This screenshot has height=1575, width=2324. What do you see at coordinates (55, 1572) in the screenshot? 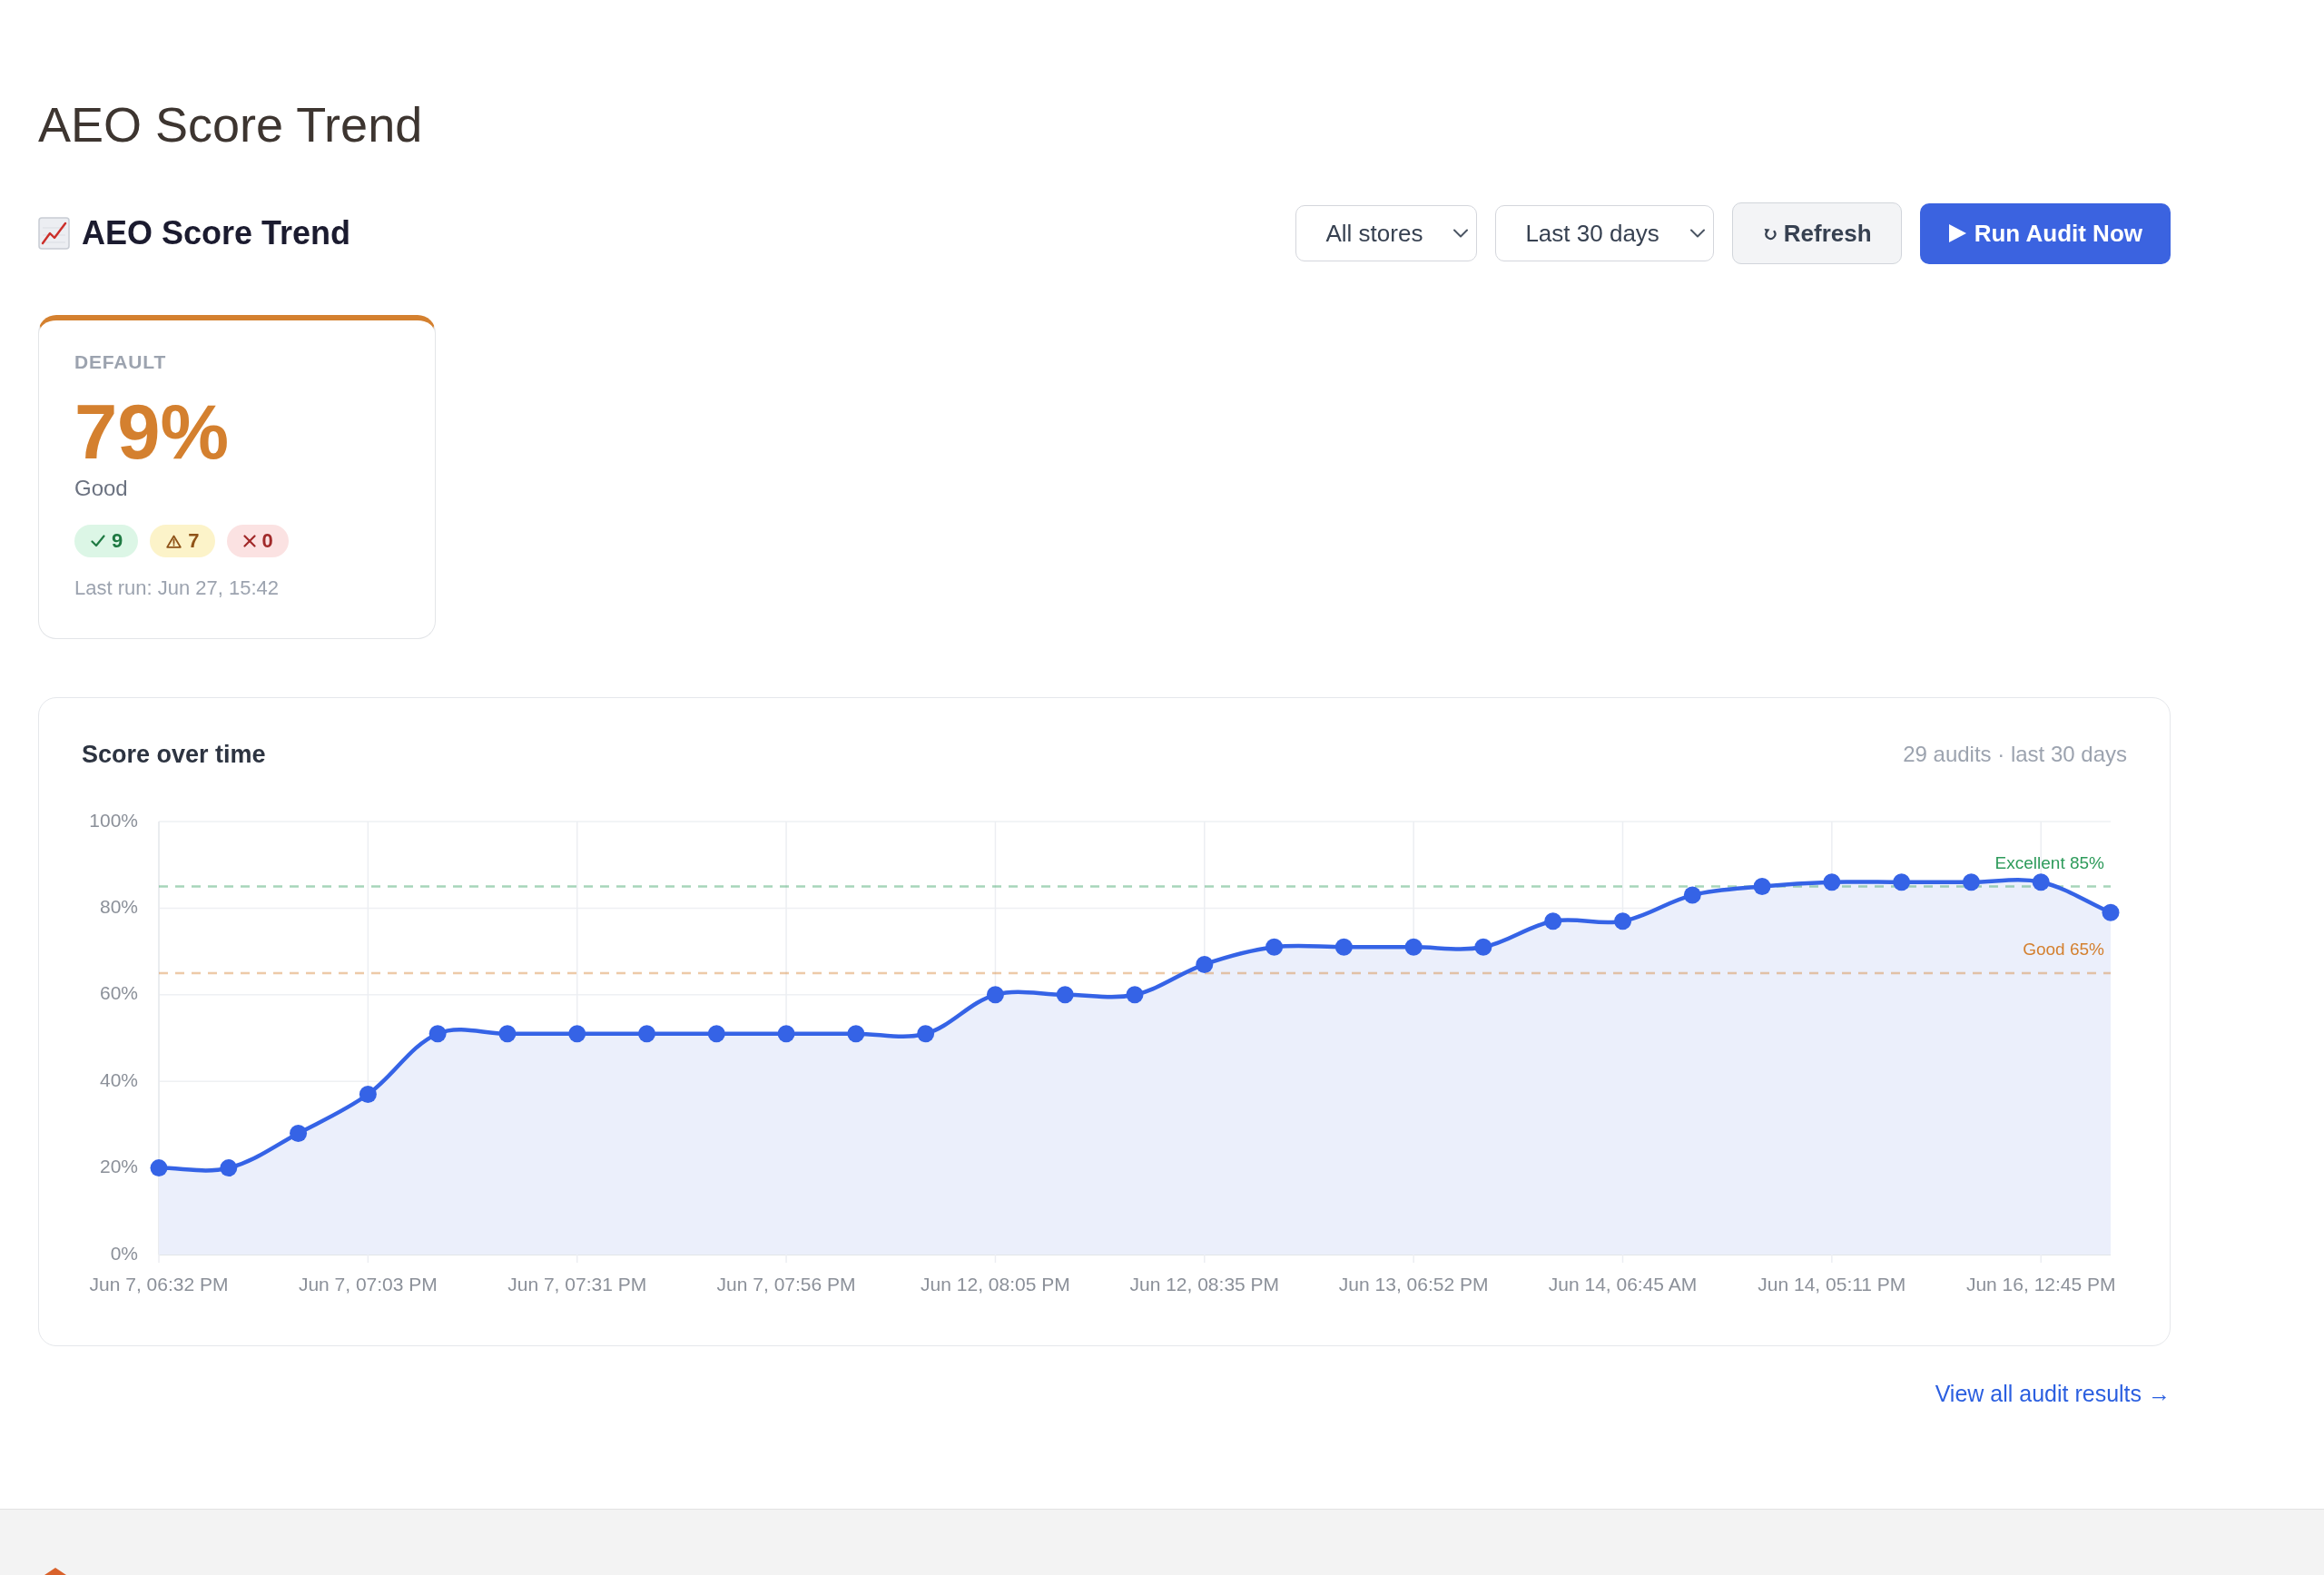
I see `triangle-icon` at bounding box center [55, 1572].